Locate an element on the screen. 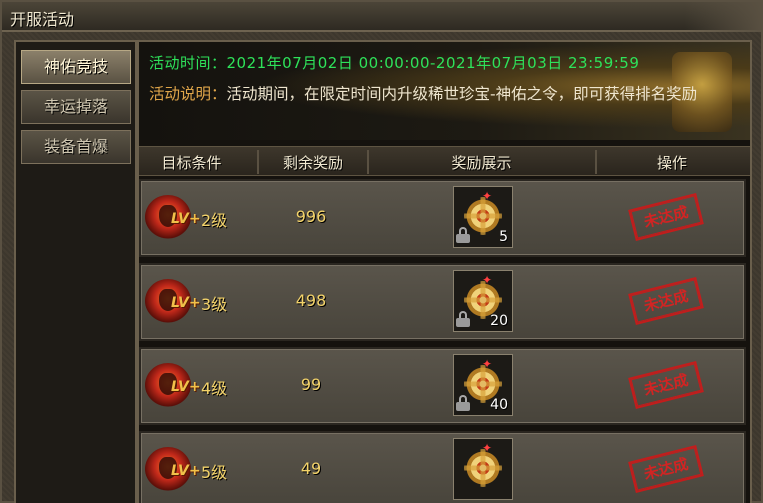 This screenshot has height=503, width=763. header-operation: 操作 is located at coordinates (671, 163).